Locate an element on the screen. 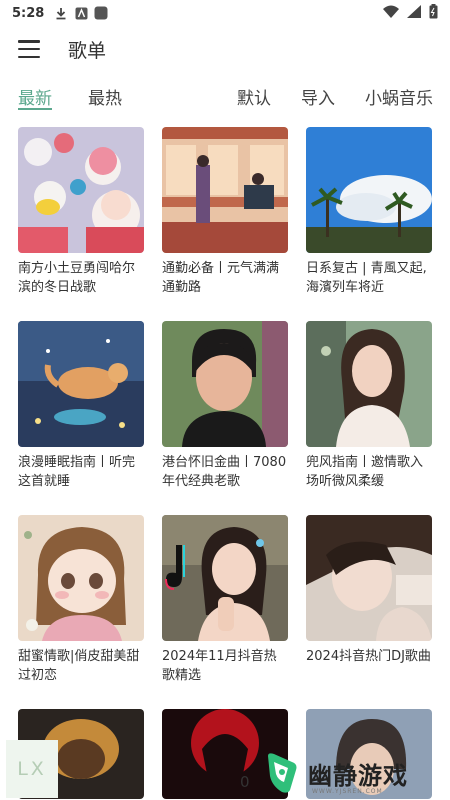  player-cover-thumbnail: LX is located at coordinates (32, 769).